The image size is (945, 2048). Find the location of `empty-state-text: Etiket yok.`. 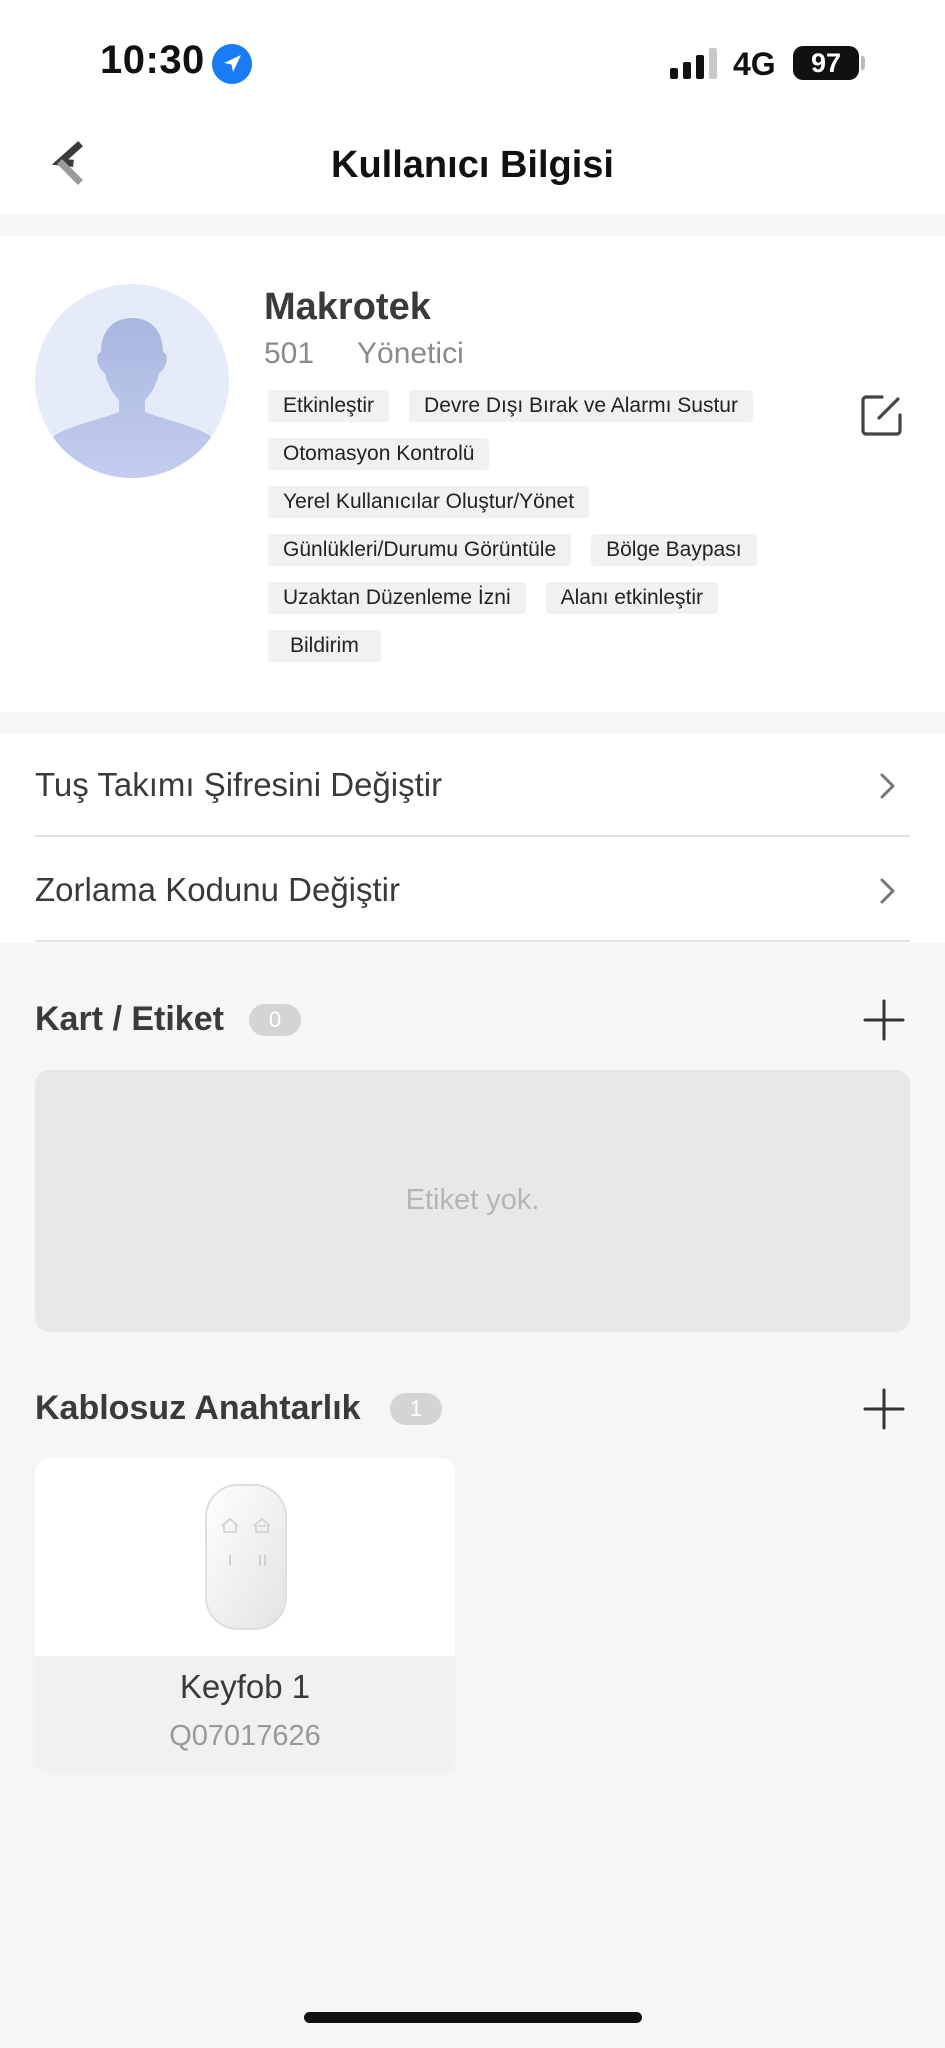

empty-state-text: Etiket yok. is located at coordinates (472, 1200).